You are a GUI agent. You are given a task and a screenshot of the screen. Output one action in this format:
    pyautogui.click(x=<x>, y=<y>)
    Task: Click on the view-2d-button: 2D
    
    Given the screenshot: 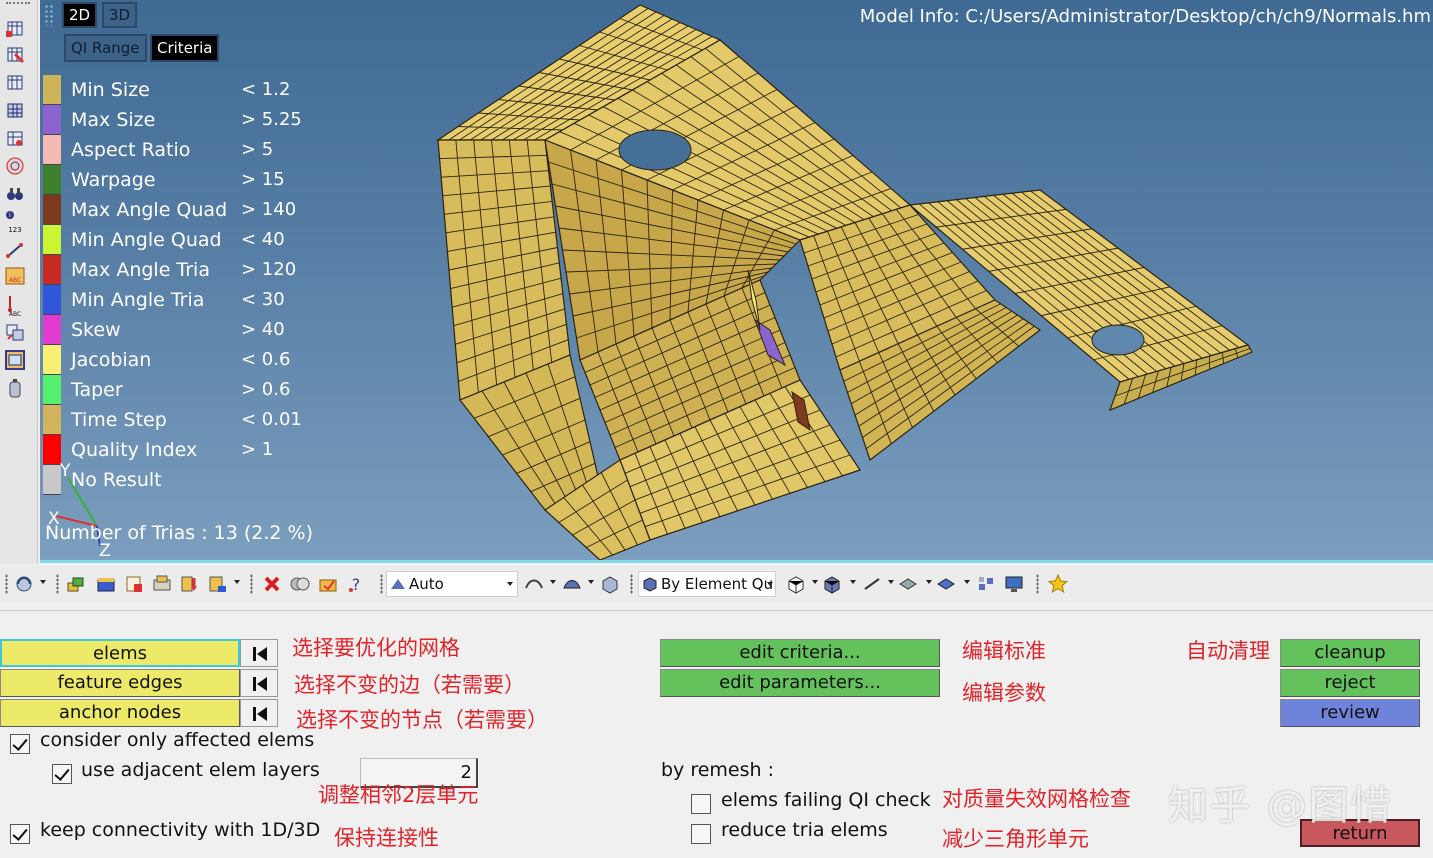 What is the action you would take?
    pyautogui.click(x=80, y=15)
    